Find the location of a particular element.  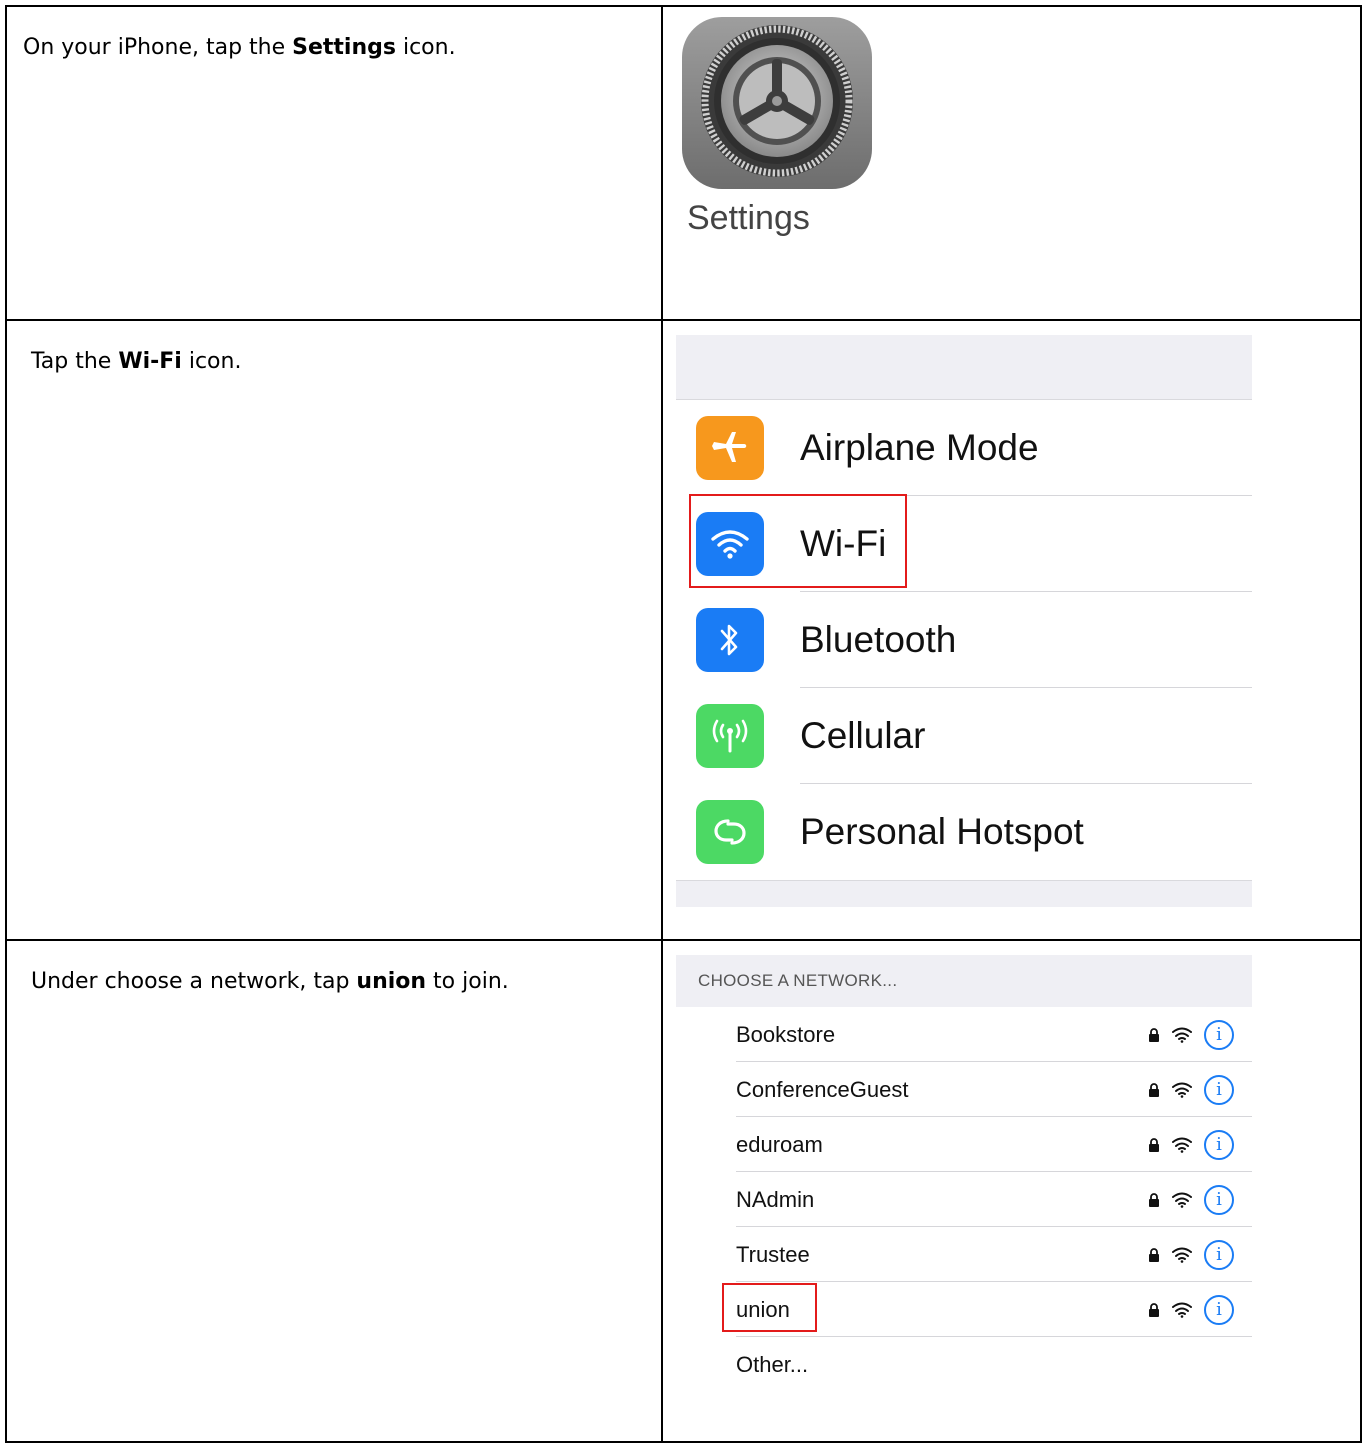

settings-app-tile is located at coordinates (777, 103).